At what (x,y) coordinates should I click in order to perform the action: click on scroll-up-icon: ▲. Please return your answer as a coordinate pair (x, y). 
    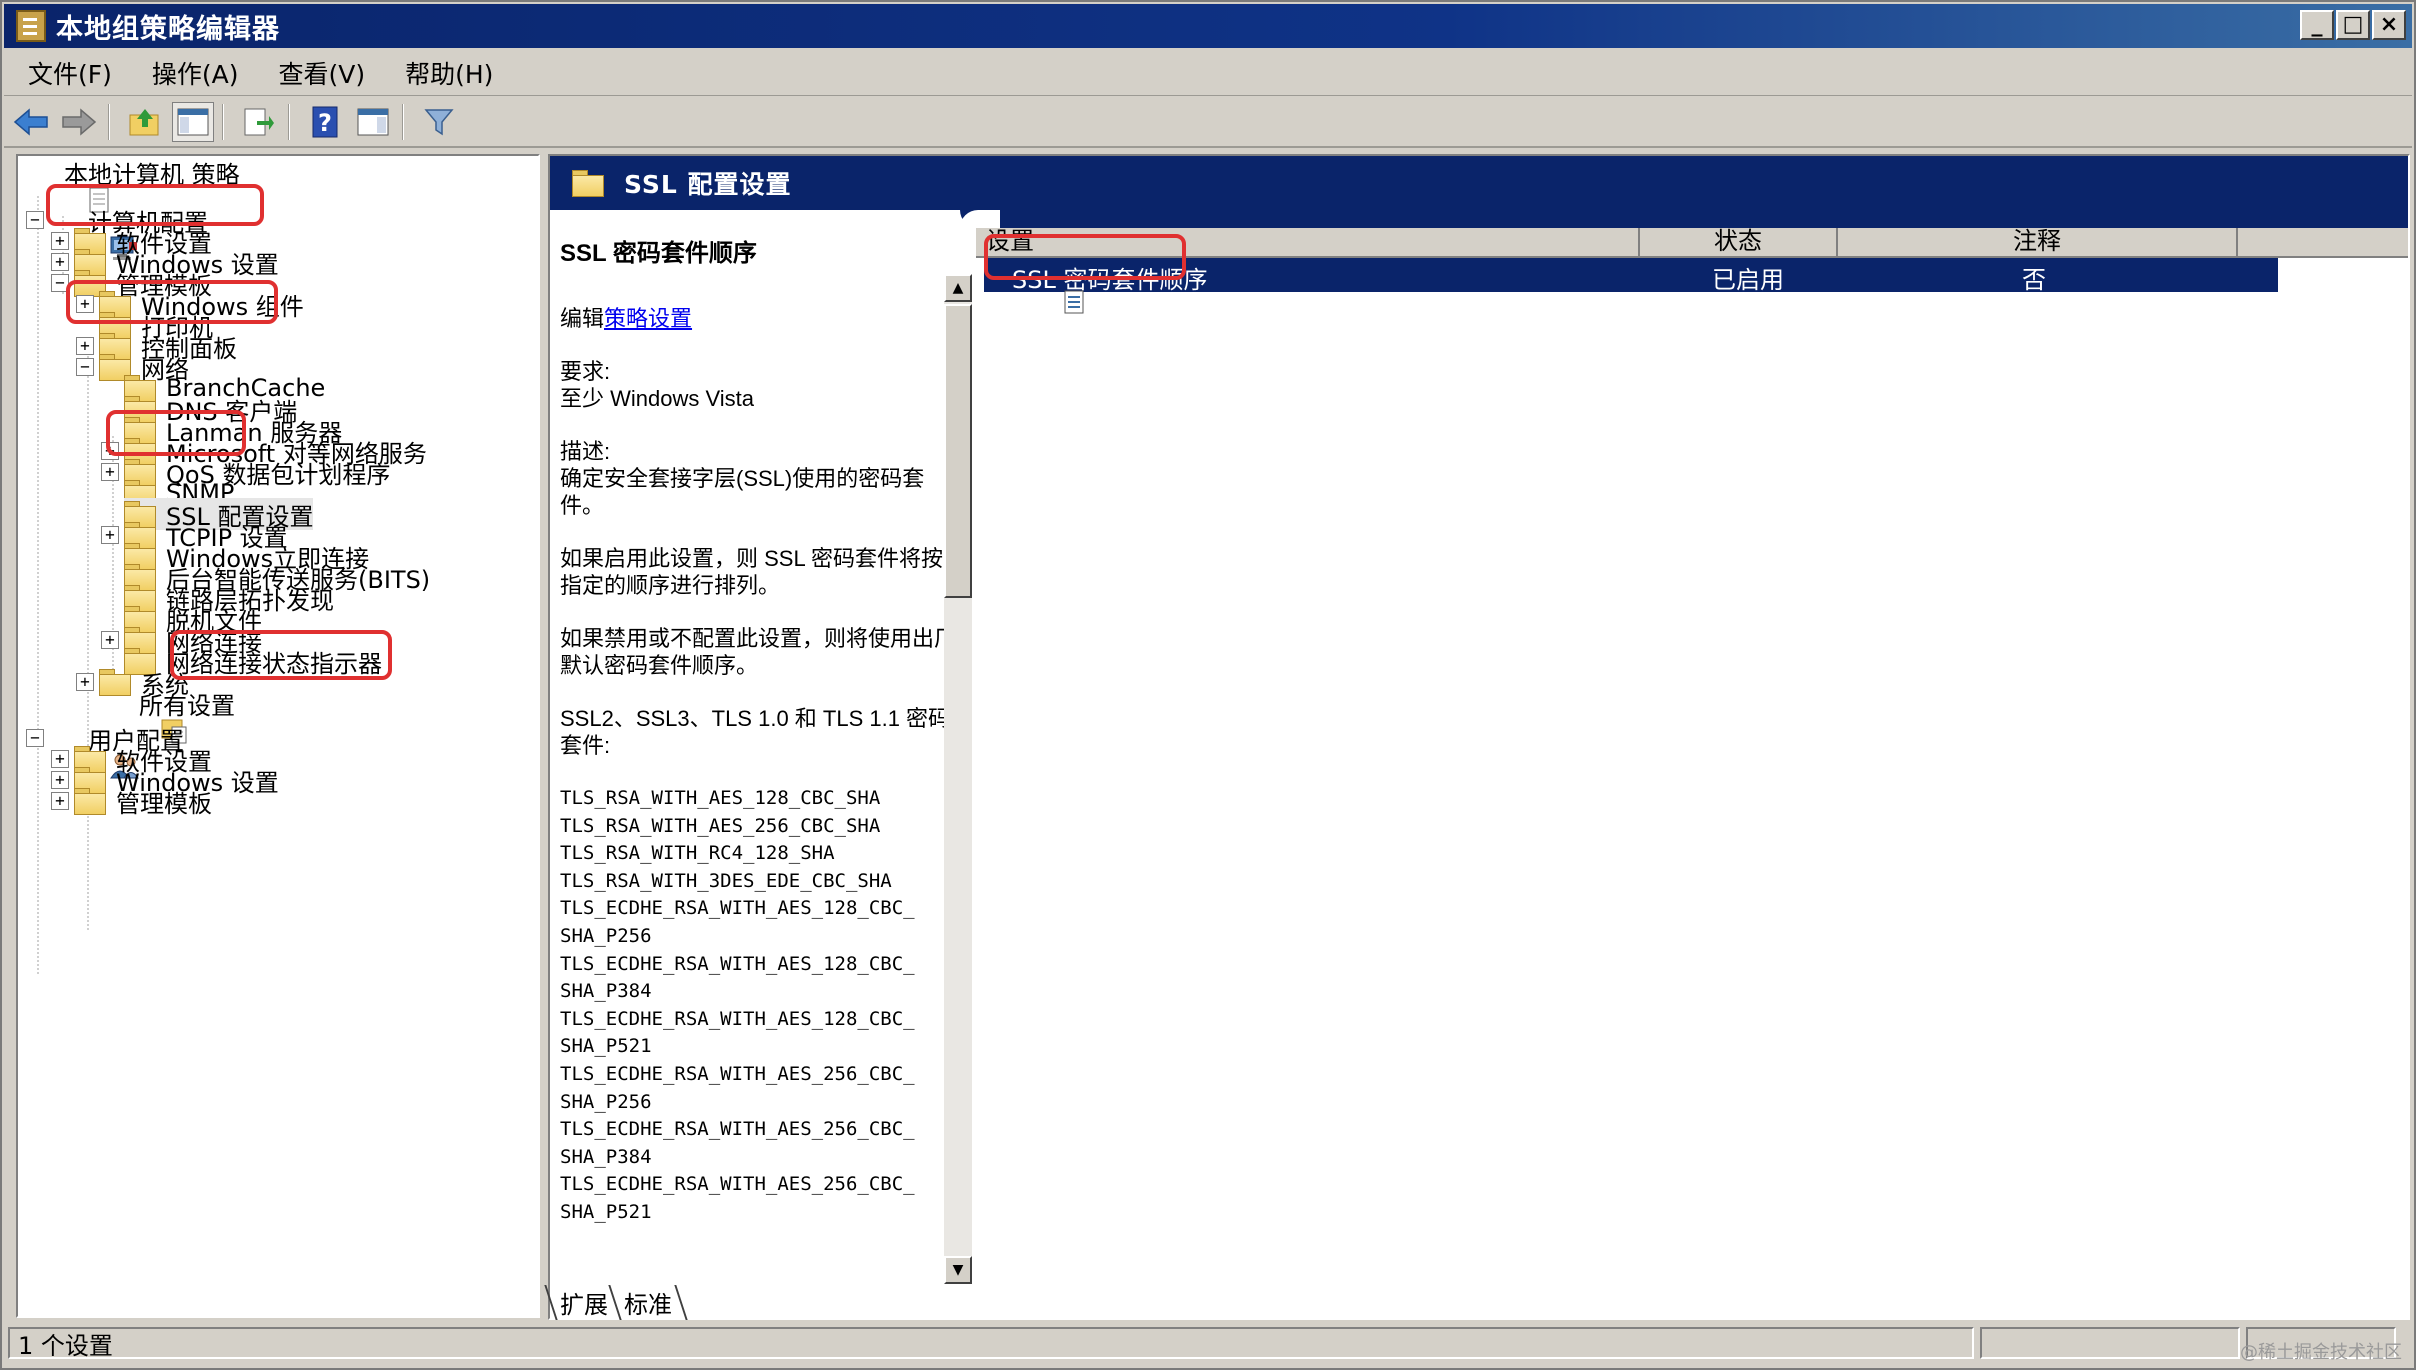
    Looking at the image, I should click on (958, 288).